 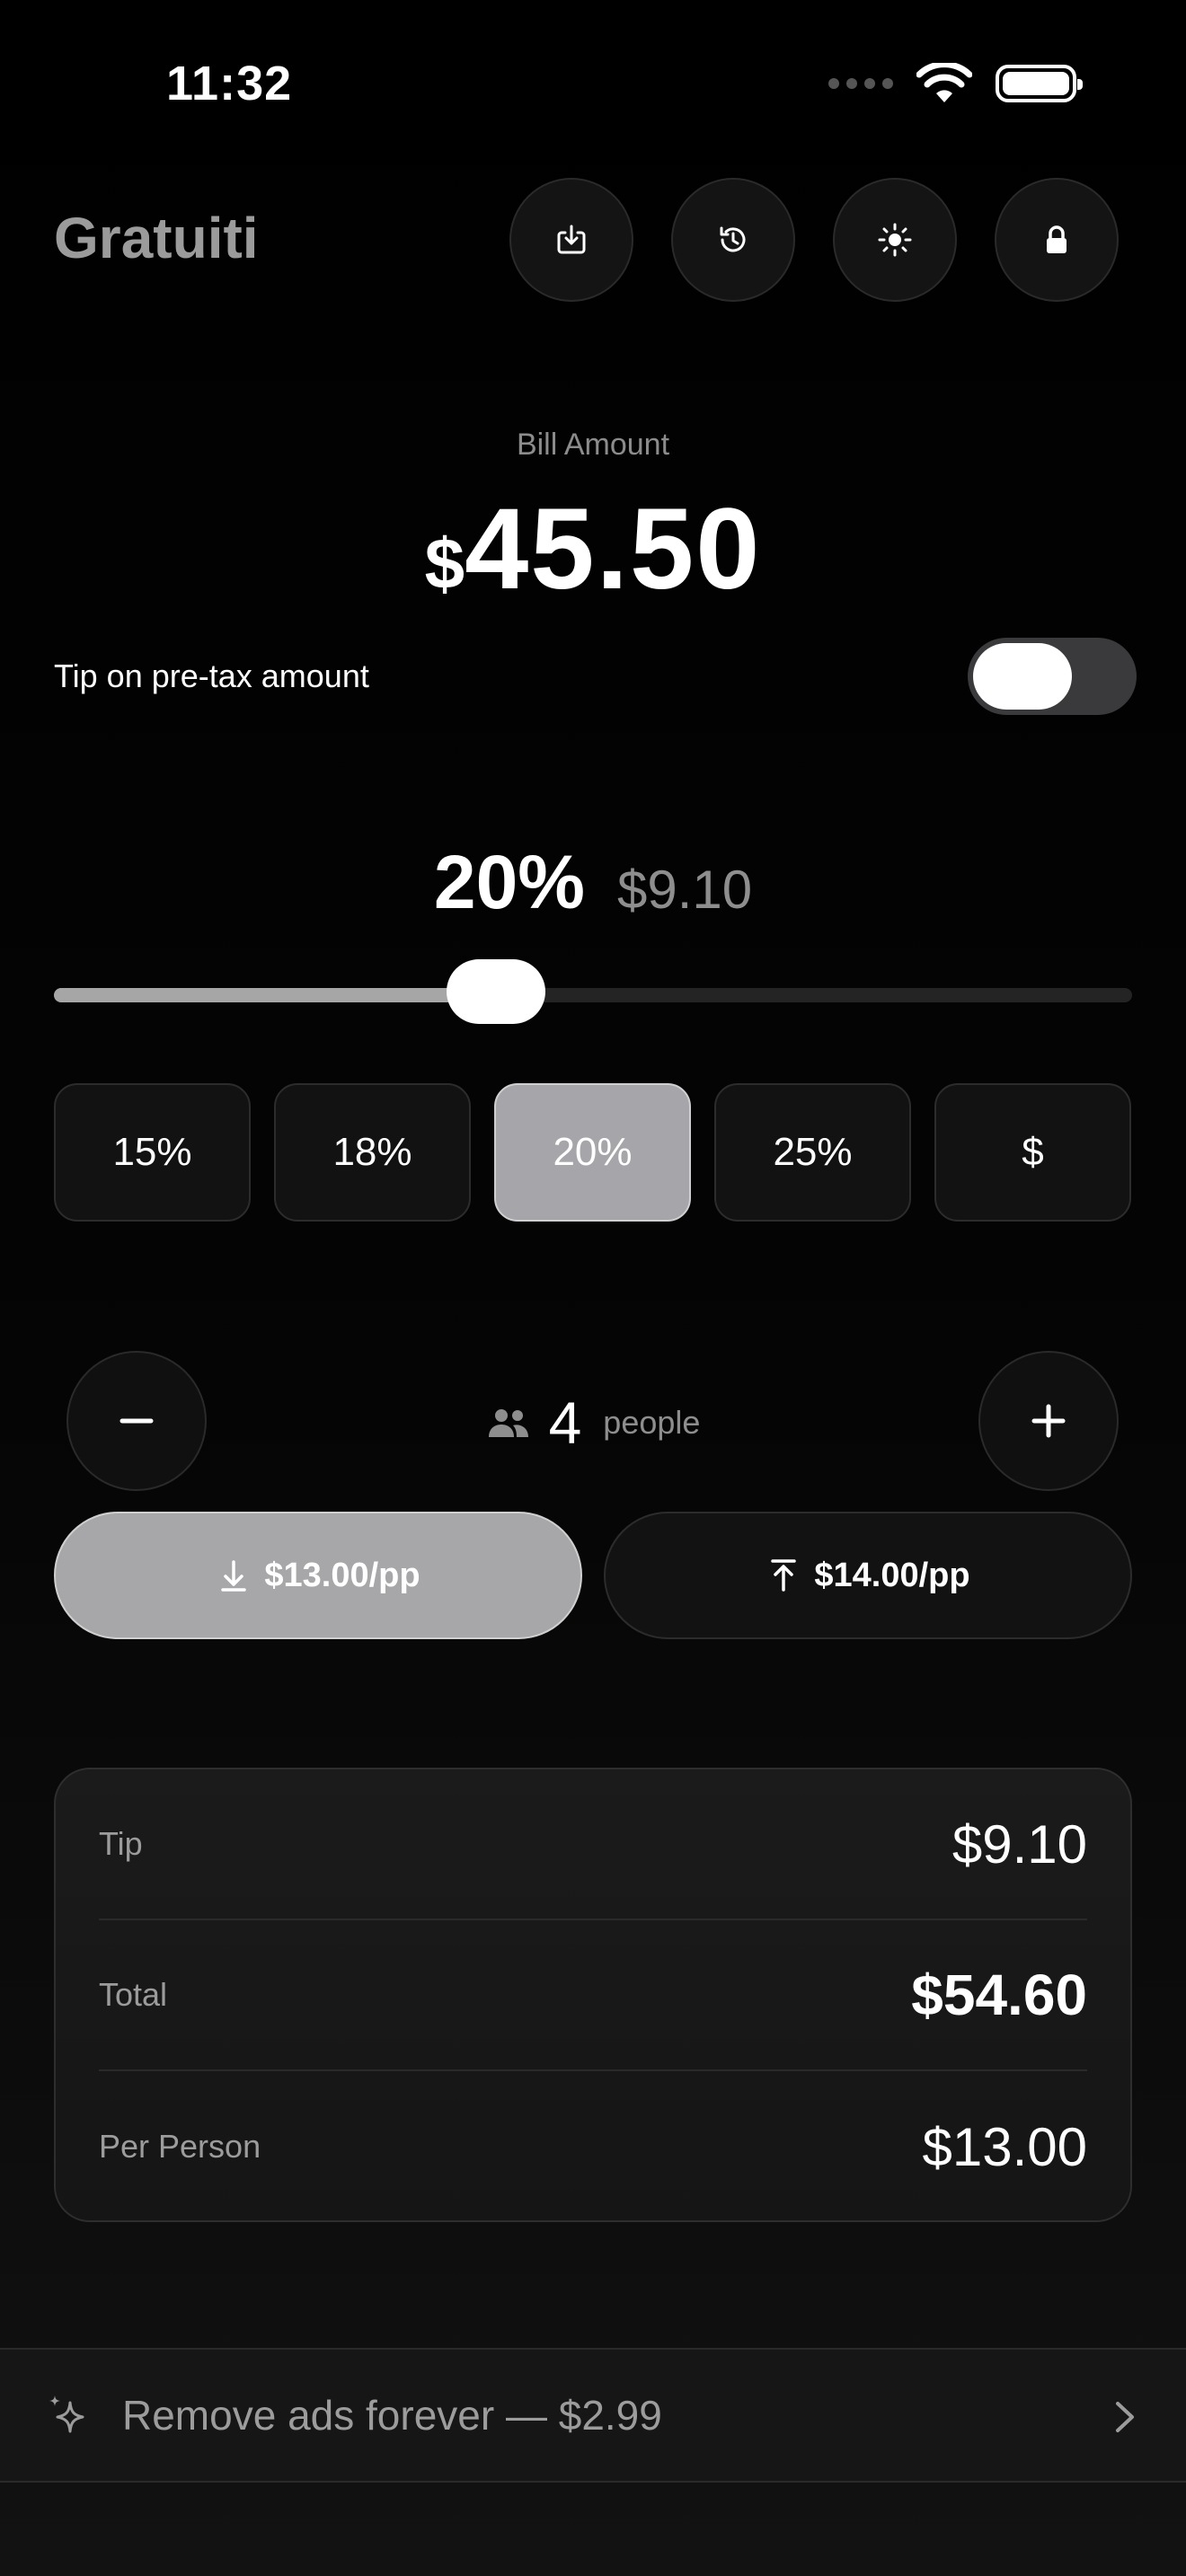 I want to click on round-down-button: $13.00/pp, so click(x=318, y=1575).